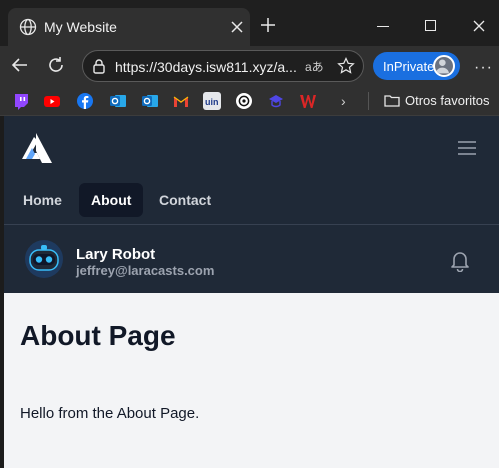 The width and height of the screenshot is (499, 468). Describe the element at coordinates (447, 100) in the screenshot. I see `other-favorites-link: Otros favoritos` at that location.